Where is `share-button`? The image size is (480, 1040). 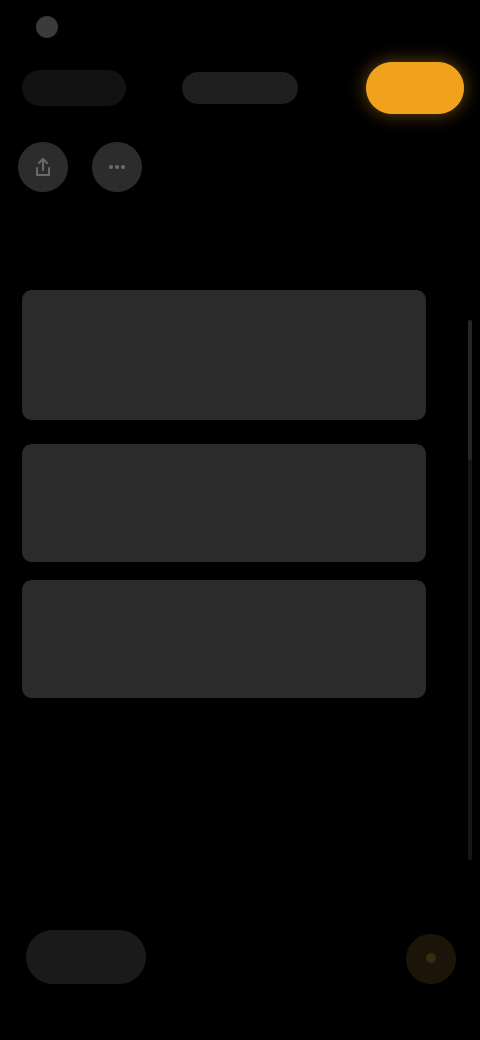 share-button is located at coordinates (43, 167).